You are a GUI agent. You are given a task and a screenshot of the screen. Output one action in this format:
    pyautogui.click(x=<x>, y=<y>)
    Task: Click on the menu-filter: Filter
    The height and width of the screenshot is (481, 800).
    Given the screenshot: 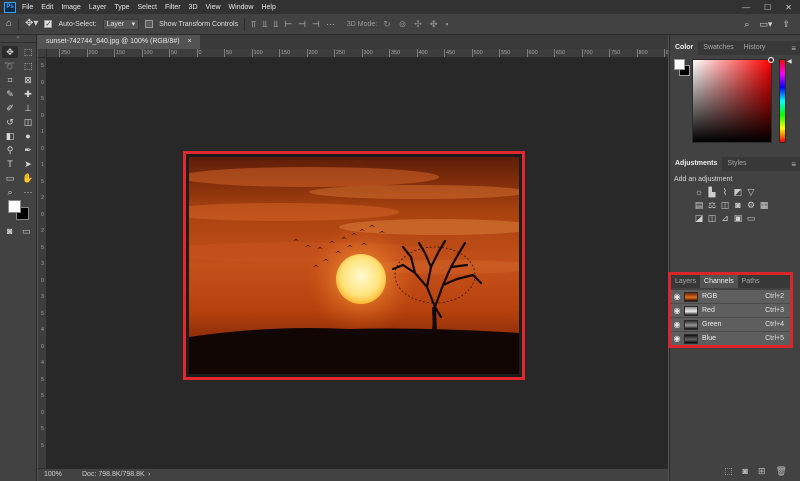 What is the action you would take?
    pyautogui.click(x=173, y=7)
    